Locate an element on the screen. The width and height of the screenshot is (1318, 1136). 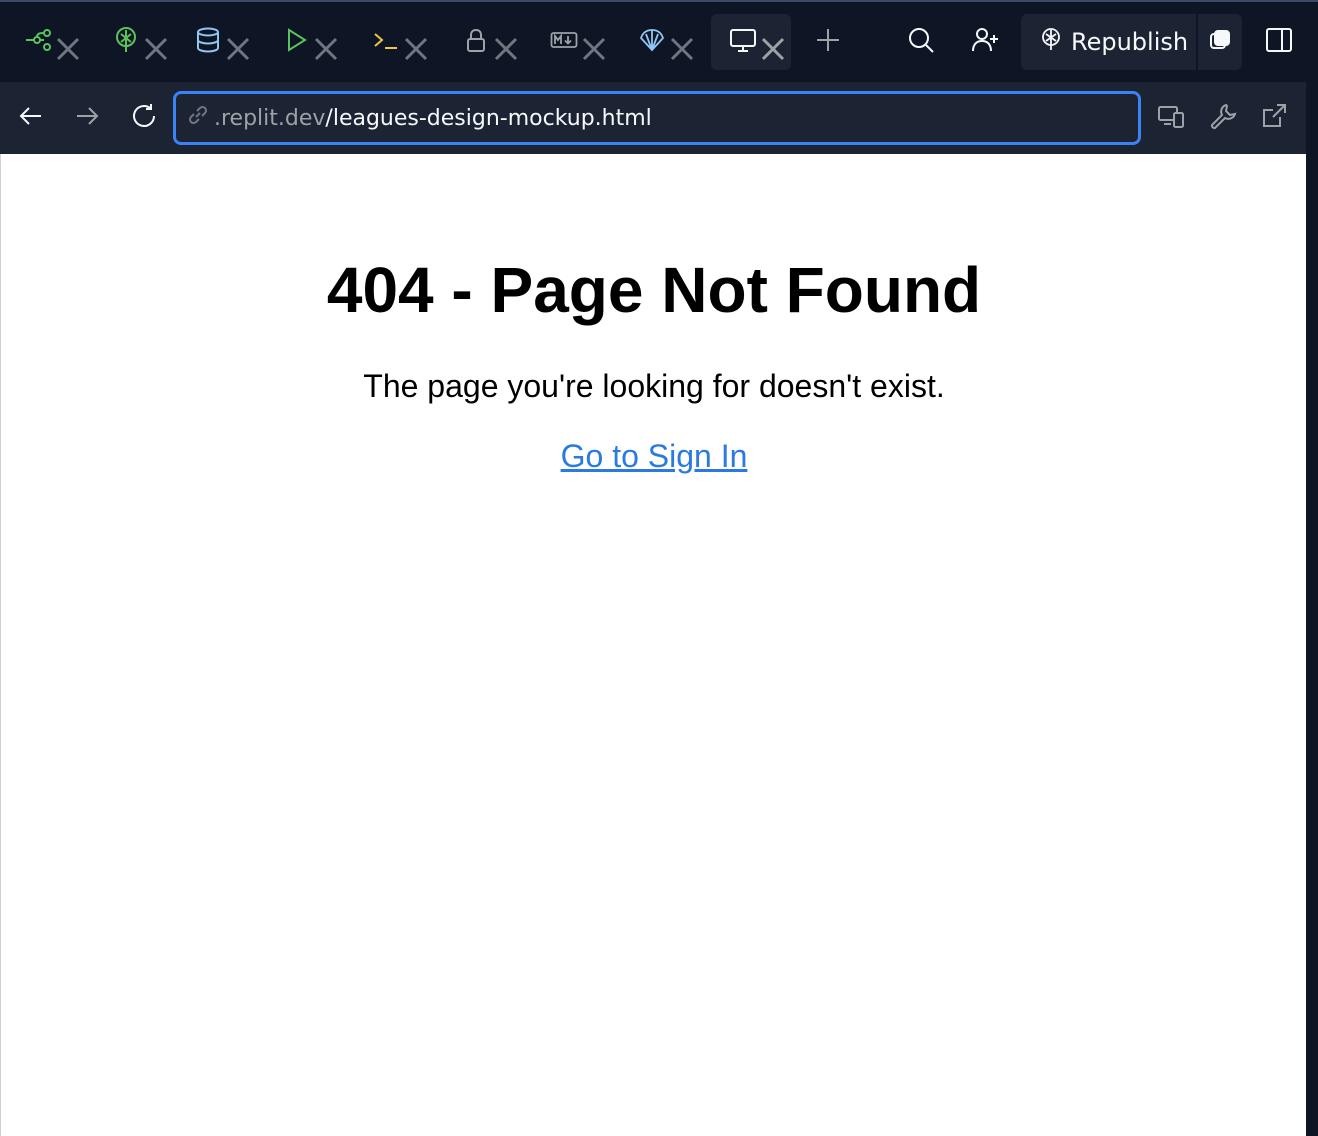
tab-agent is located at coordinates (660, 42).